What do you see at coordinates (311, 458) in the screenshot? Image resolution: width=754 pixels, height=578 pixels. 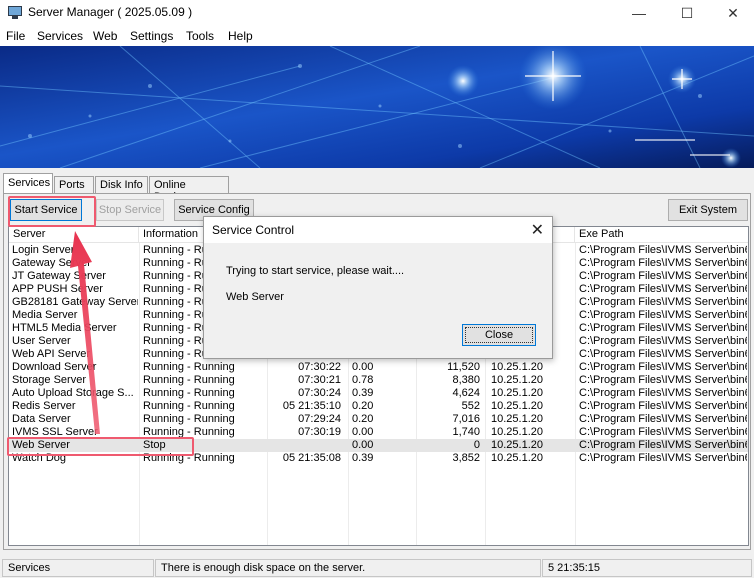 I see `cell-uptime: 05 21:35:08` at bounding box center [311, 458].